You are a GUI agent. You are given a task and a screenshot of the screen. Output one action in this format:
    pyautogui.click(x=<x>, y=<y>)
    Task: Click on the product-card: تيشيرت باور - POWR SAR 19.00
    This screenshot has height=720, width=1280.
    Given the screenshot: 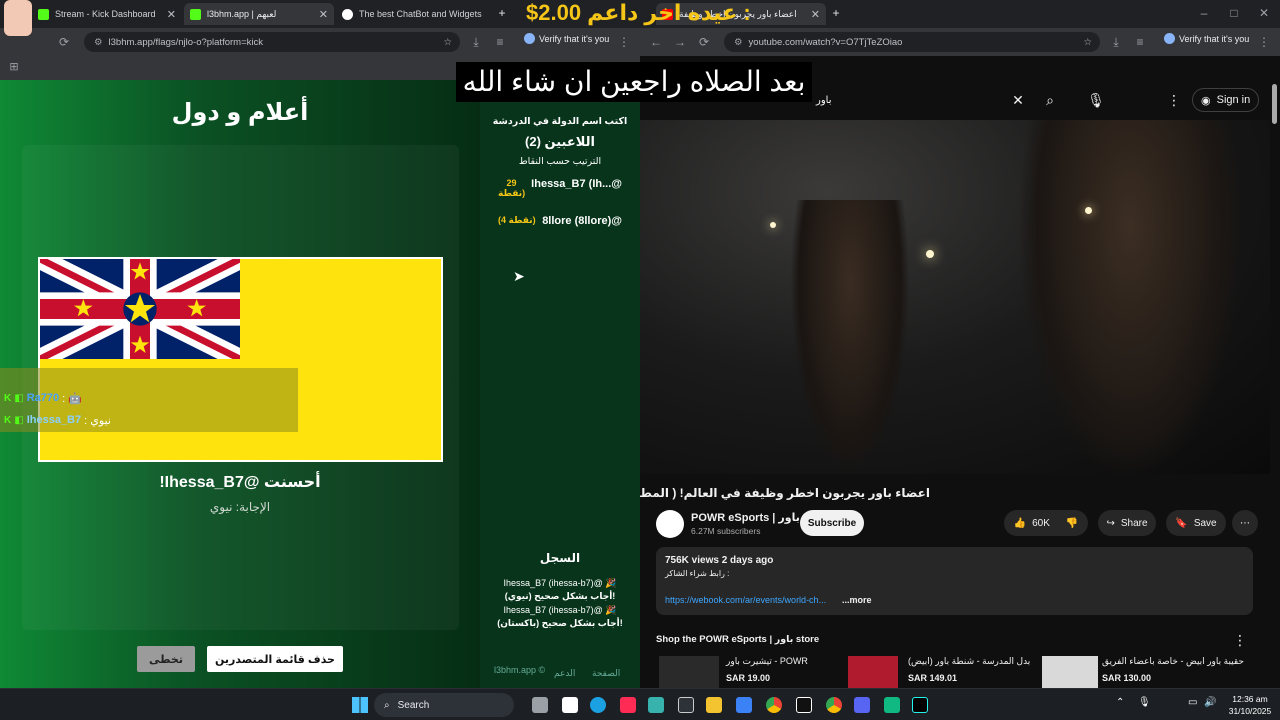 What is the action you would take?
    pyautogui.click(x=767, y=672)
    